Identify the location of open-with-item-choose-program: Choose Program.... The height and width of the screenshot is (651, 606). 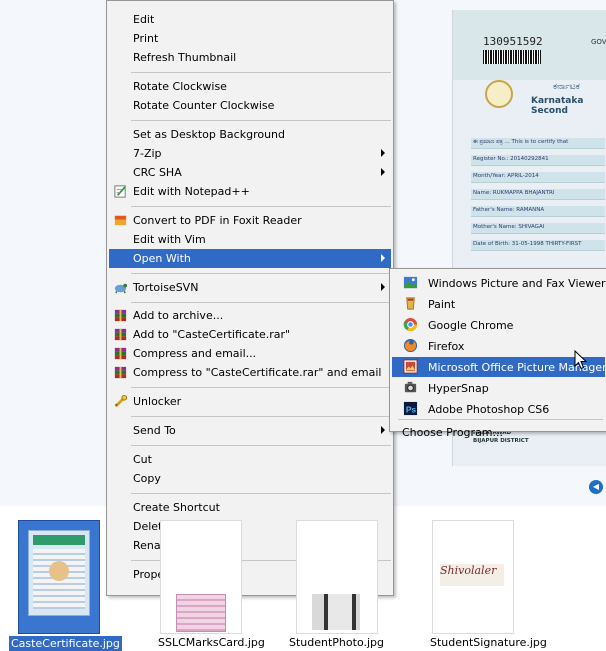
(498, 432).